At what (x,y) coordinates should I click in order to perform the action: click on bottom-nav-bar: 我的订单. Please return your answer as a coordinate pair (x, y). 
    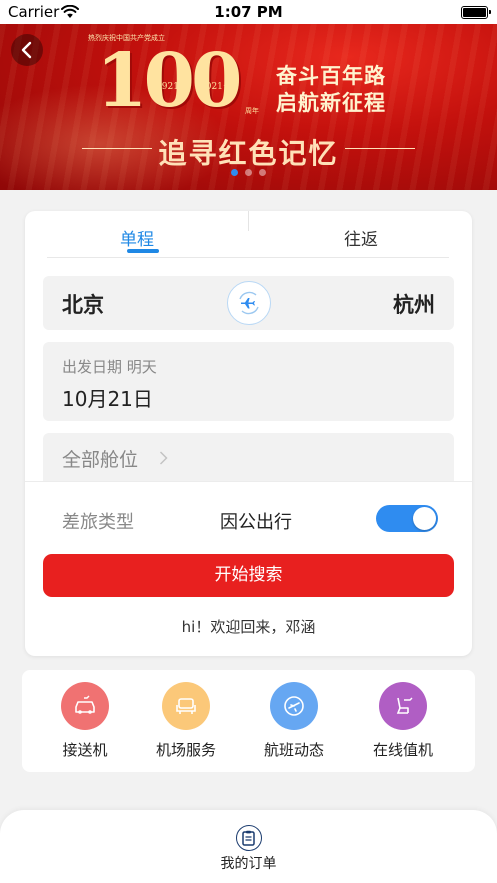
    Looking at the image, I should click on (248, 846).